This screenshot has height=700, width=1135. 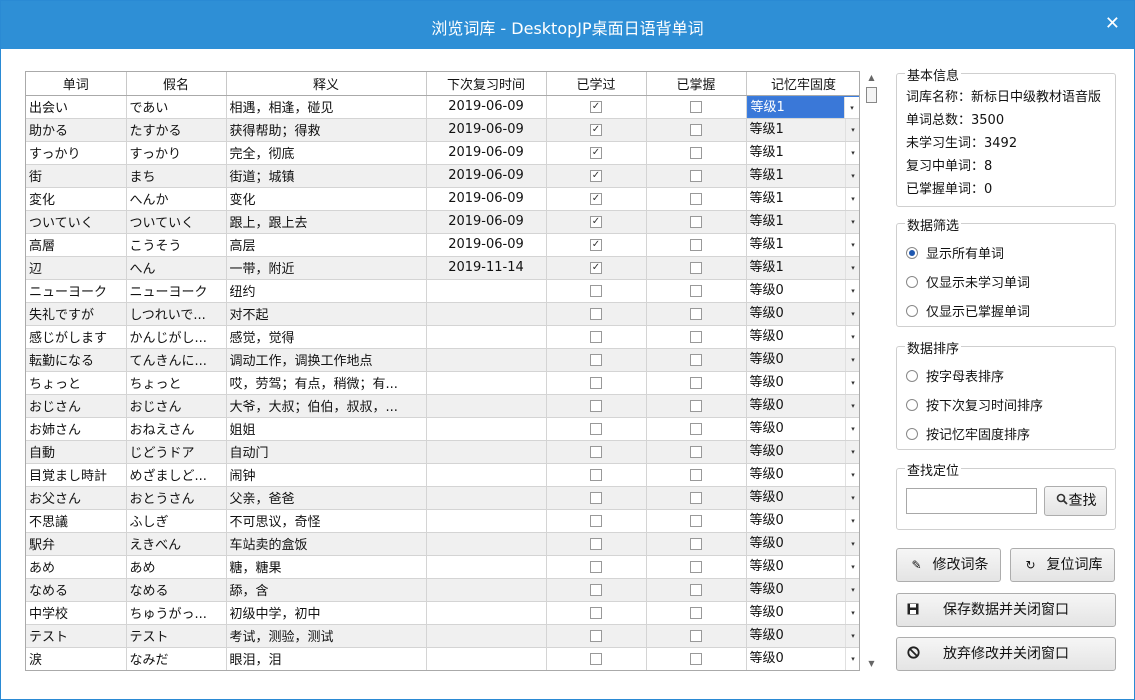 What do you see at coordinates (176, 199) in the screenshot?
I see `kana-cell: へんか` at bounding box center [176, 199].